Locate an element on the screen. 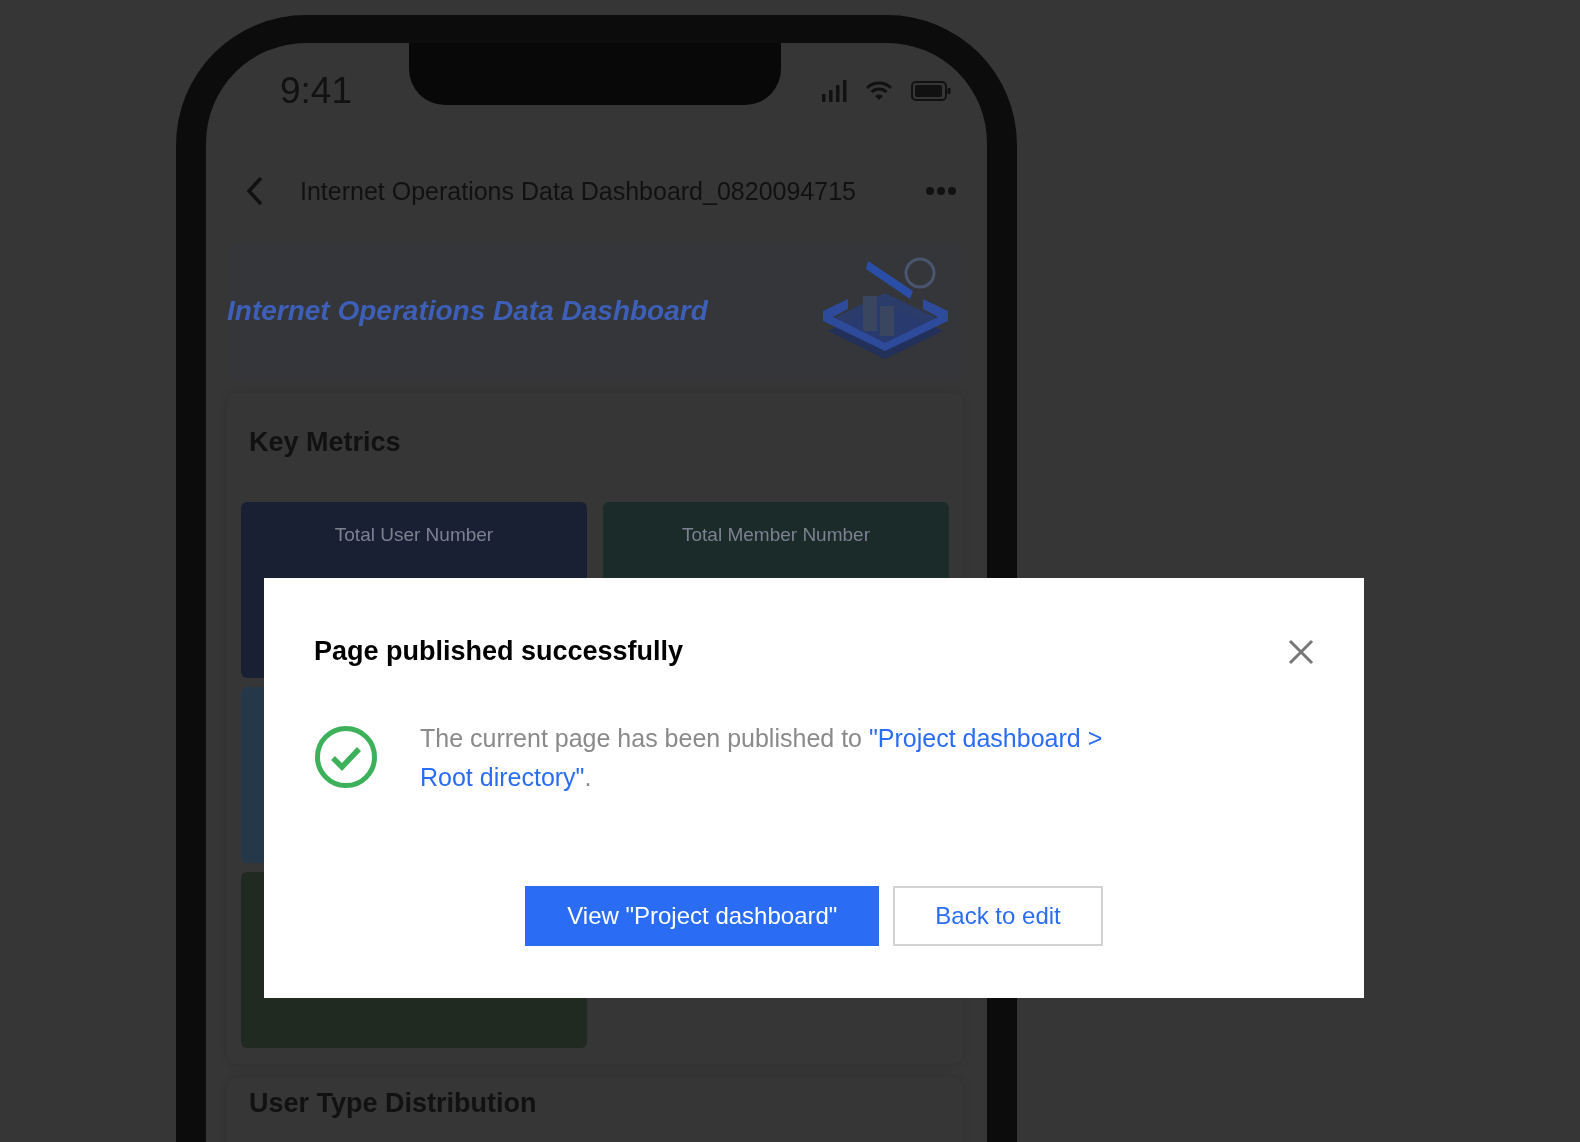 This screenshot has width=1580, height=1142. view-dashboard-button: View "Project dashboard" is located at coordinates (702, 916).